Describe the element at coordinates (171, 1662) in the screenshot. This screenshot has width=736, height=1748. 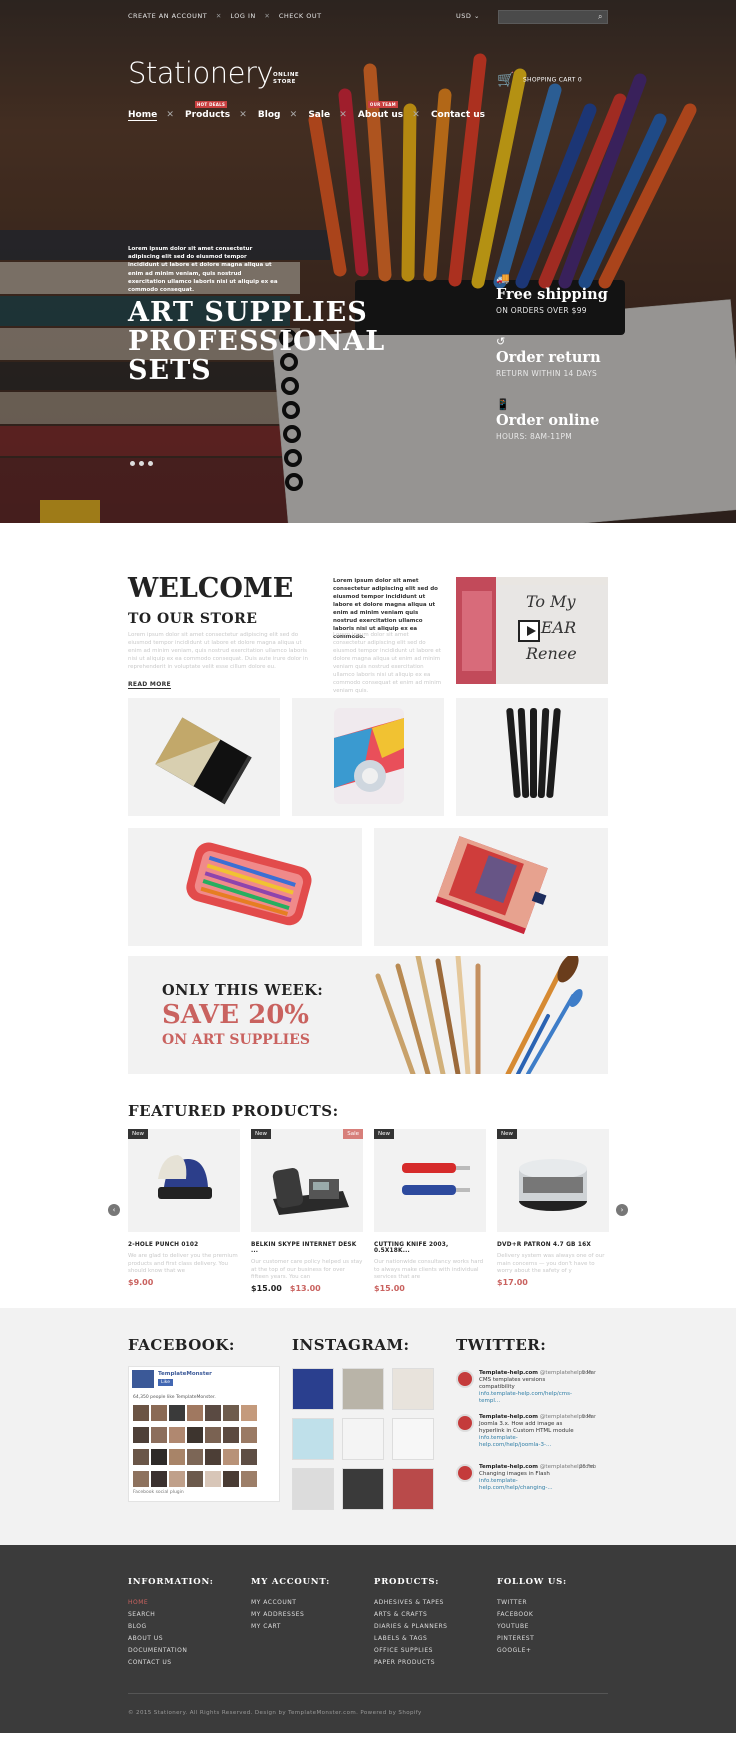
I see `footer-link: CONTACT US` at that location.